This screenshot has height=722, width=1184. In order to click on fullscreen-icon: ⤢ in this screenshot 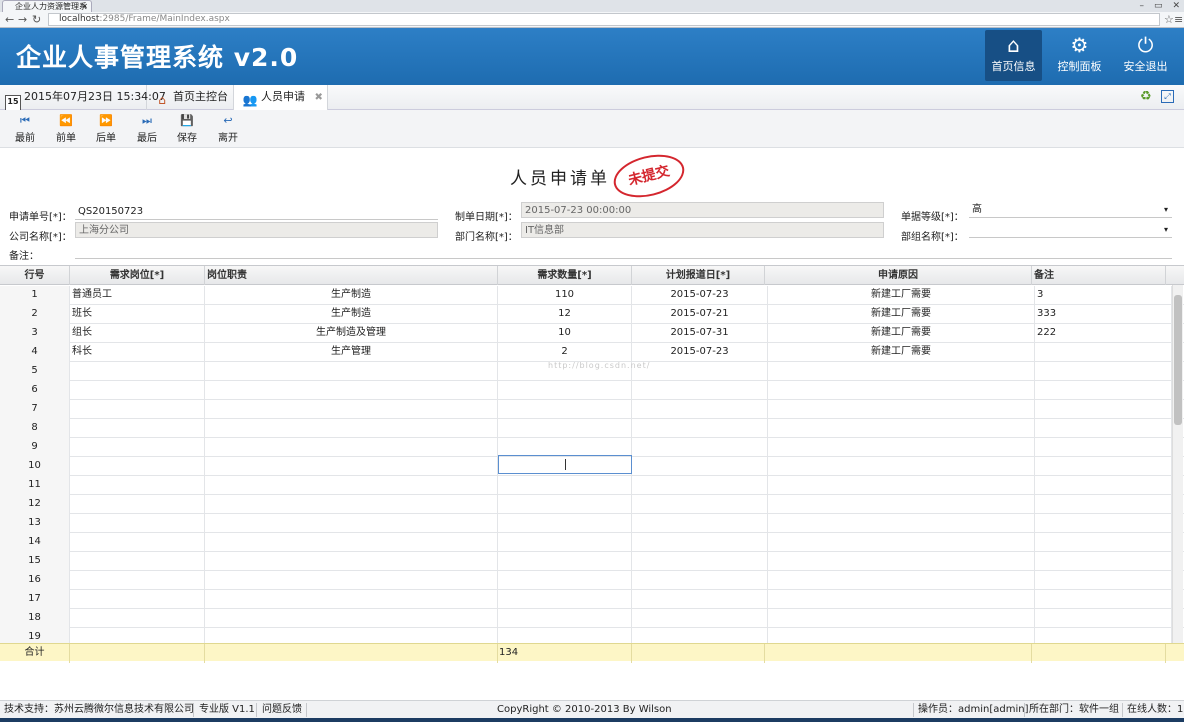, I will do `click(1167, 96)`.